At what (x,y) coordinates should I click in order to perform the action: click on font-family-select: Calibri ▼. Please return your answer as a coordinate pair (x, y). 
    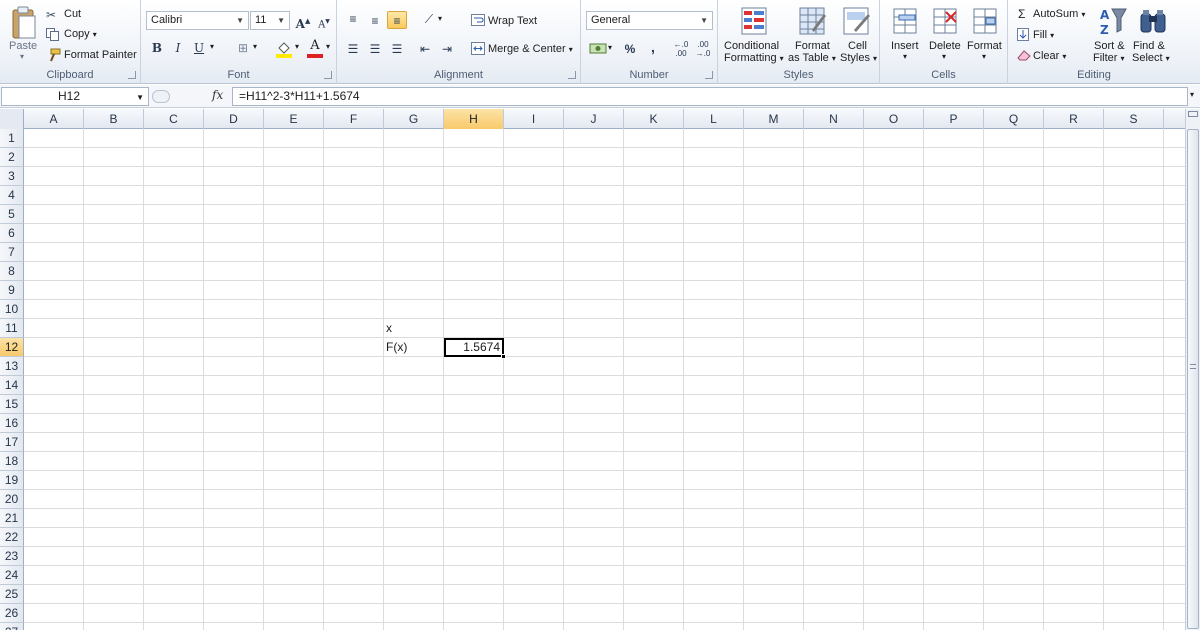
    Looking at the image, I should click on (197, 20).